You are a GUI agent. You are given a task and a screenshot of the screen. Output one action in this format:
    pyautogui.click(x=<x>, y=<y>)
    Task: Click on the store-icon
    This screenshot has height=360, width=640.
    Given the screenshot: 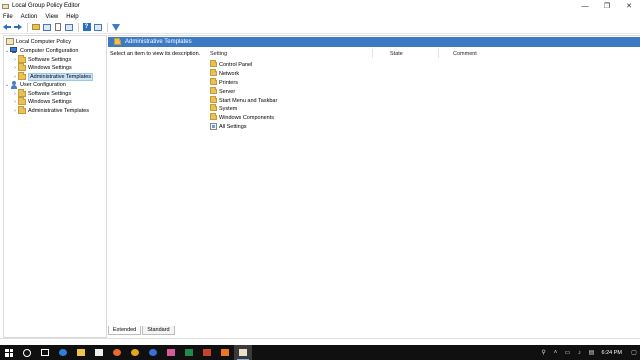 What is the action you would take?
    pyautogui.click(x=99, y=352)
    